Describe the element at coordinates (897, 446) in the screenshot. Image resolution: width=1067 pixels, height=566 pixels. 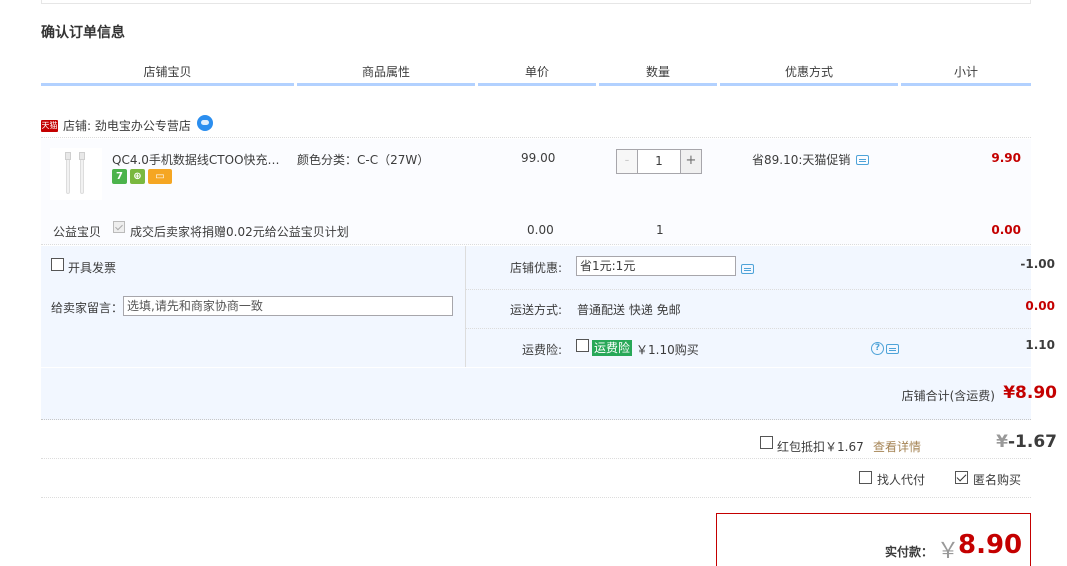
I see `redpack-detail-link: 查看详情` at that location.